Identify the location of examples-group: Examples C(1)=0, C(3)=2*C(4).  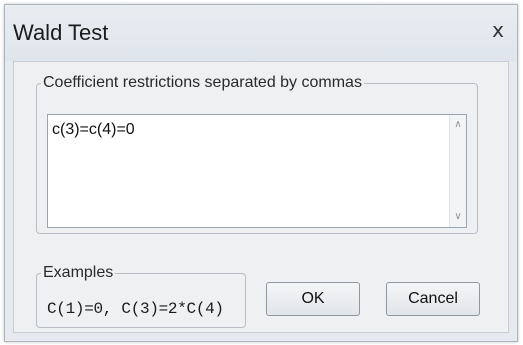
(141, 296).